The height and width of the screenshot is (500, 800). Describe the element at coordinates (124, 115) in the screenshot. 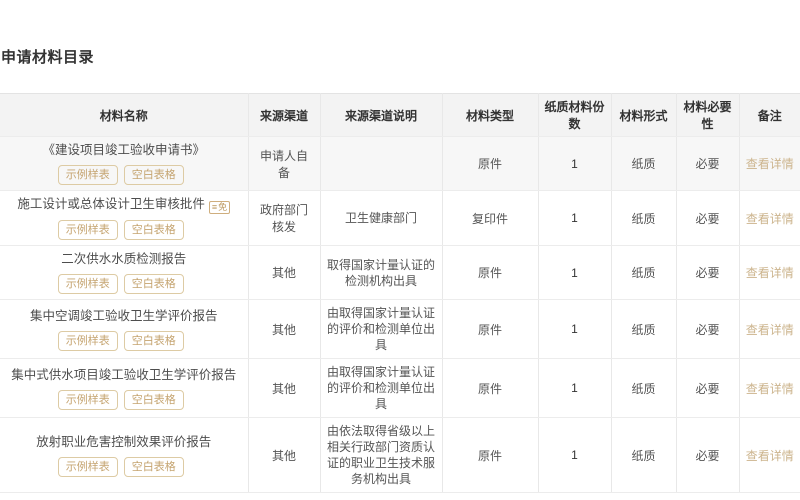

I see `column-header-material-name: 材料名称` at that location.